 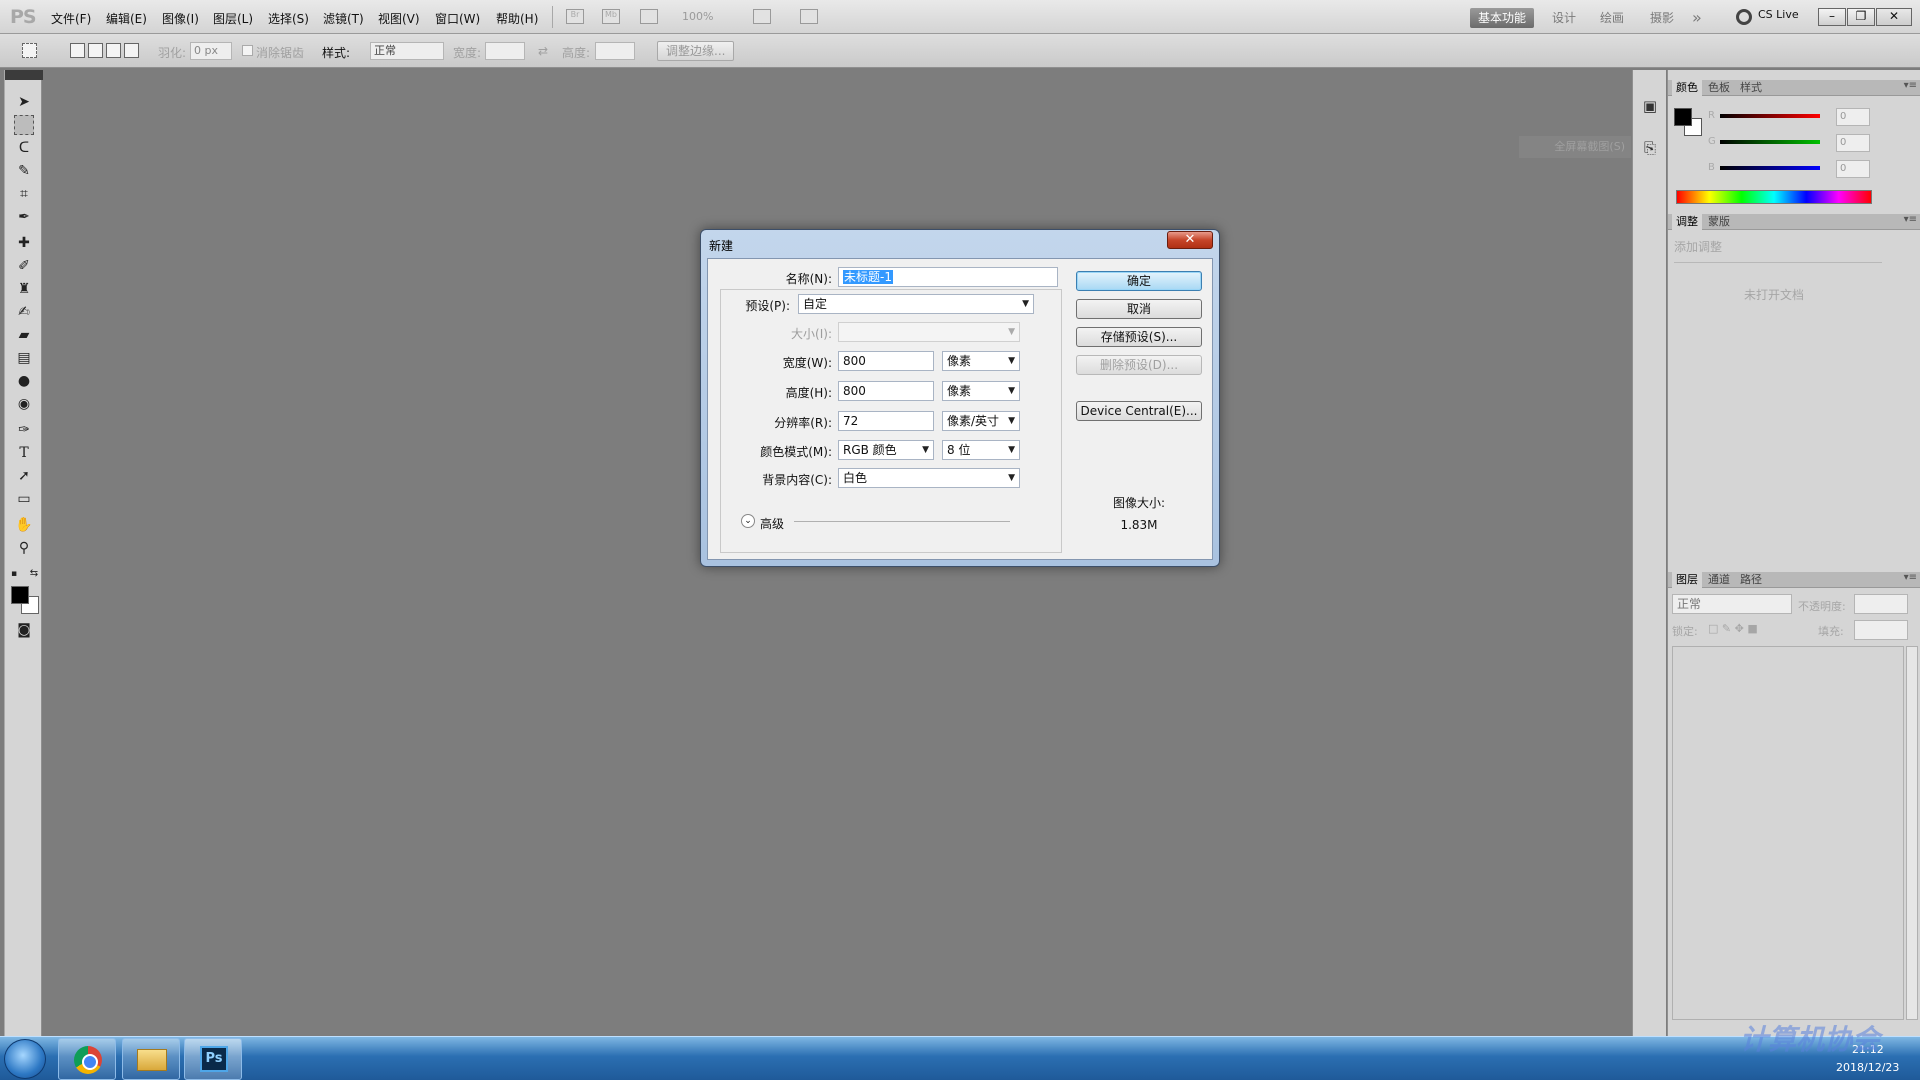 What do you see at coordinates (24, 125) in the screenshot?
I see `marquee-tool-icon` at bounding box center [24, 125].